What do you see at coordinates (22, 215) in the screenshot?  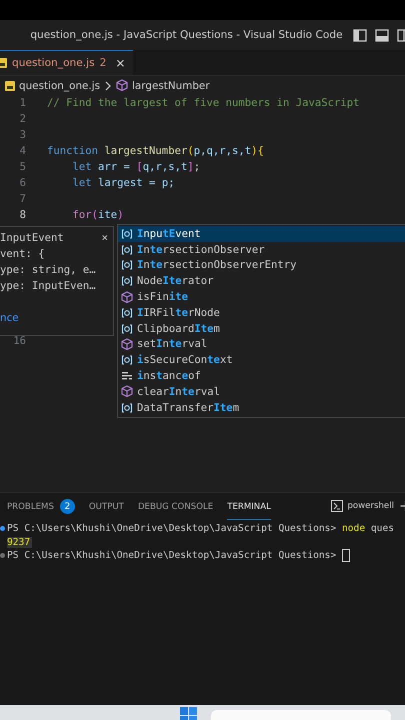 I see `line-number: 8` at bounding box center [22, 215].